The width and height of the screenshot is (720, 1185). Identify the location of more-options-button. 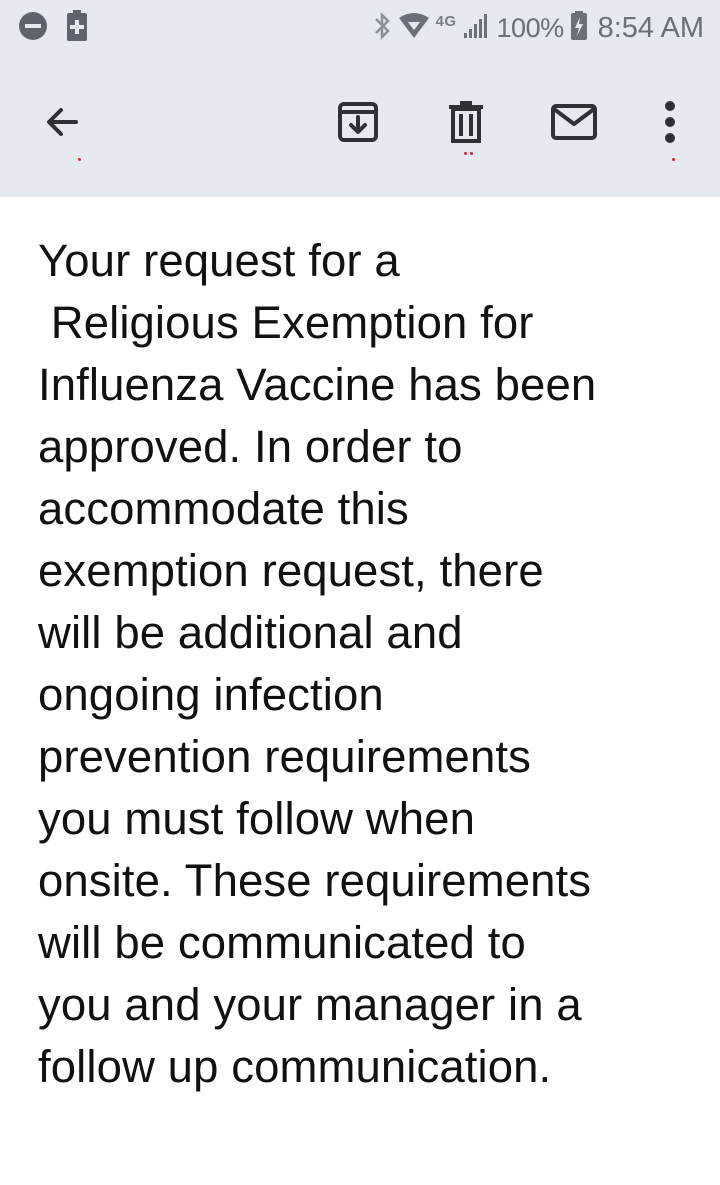
(670, 128).